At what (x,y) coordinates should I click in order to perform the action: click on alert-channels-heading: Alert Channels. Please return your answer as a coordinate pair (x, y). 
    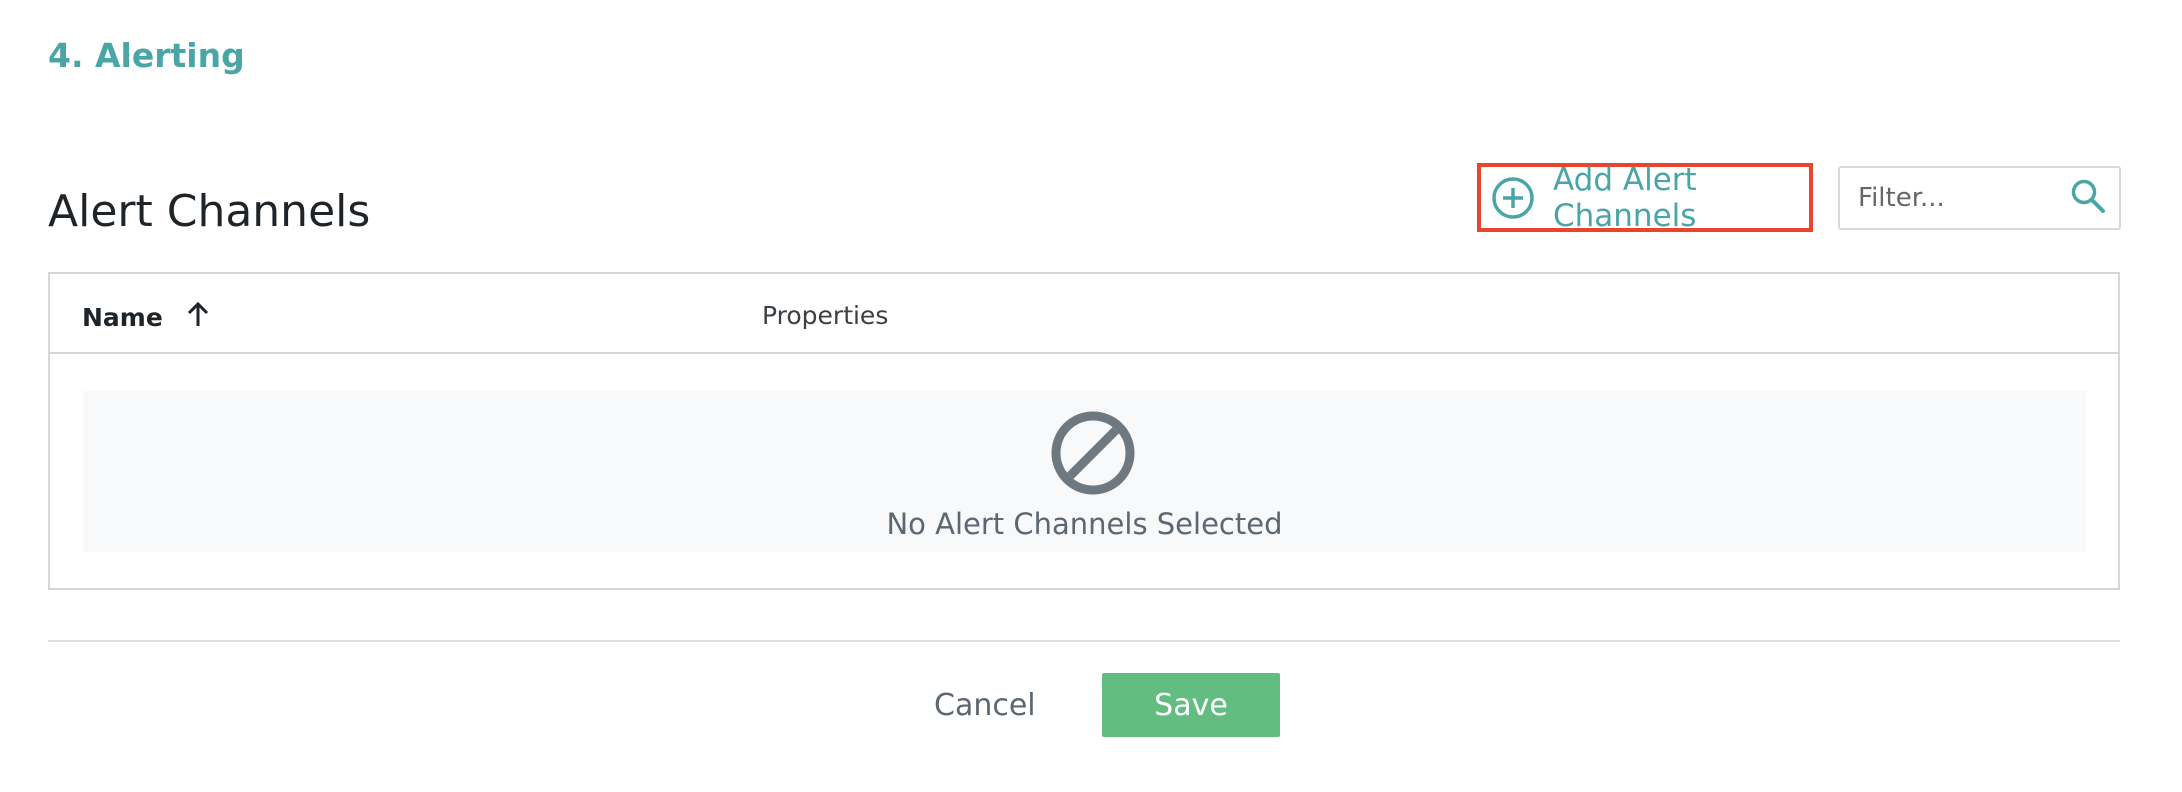
    Looking at the image, I should click on (209, 211).